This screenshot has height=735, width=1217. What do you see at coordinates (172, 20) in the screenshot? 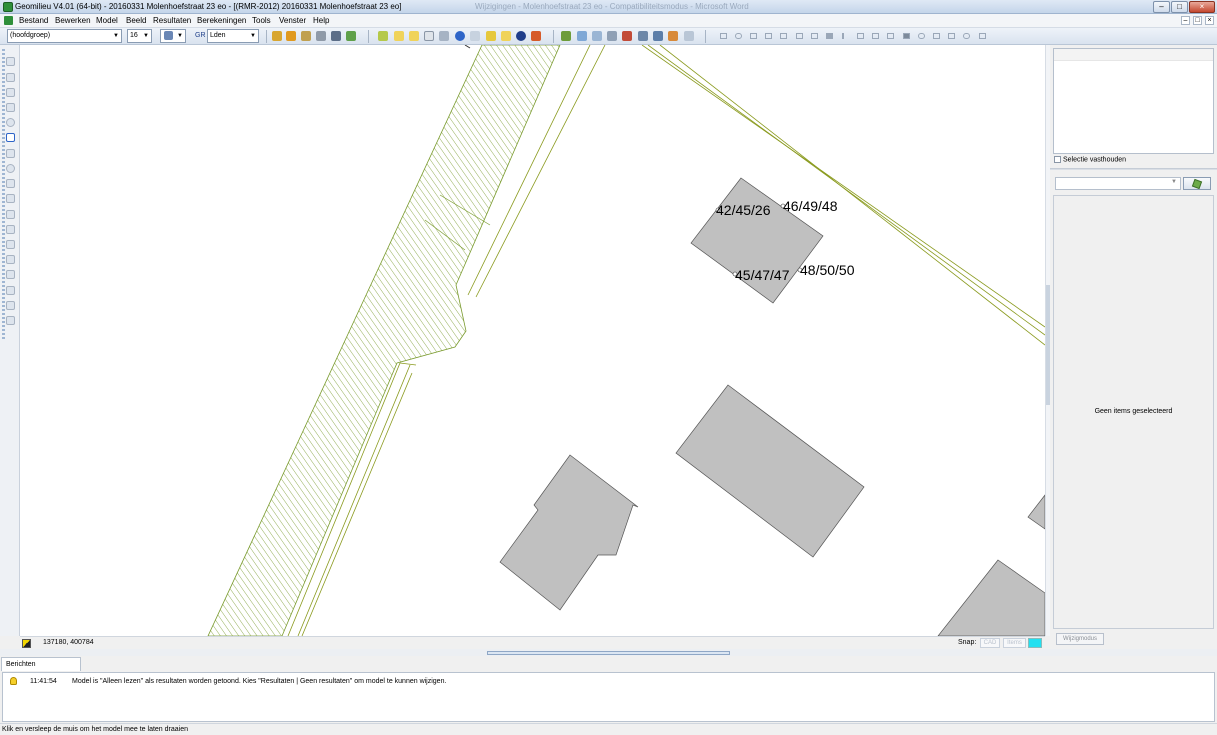
I see `menu-resultaten: Resultaten` at bounding box center [172, 20].